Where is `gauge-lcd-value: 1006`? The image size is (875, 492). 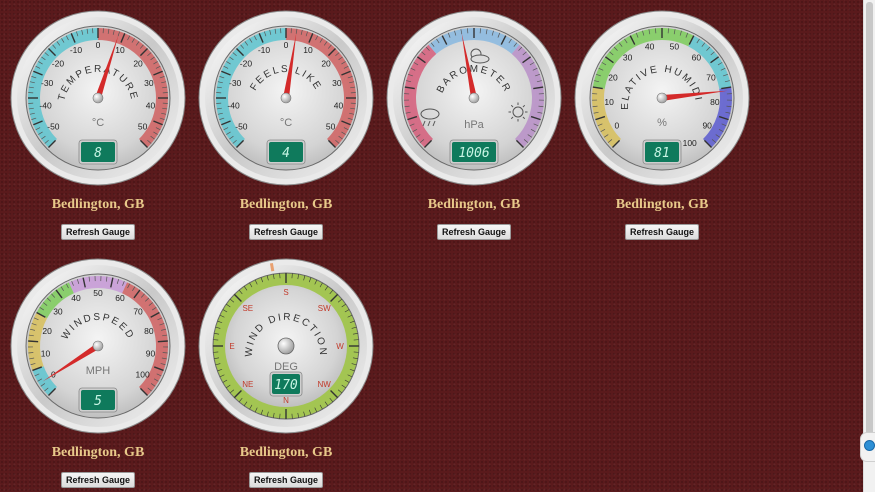 gauge-lcd-value: 1006 is located at coordinates (473, 153).